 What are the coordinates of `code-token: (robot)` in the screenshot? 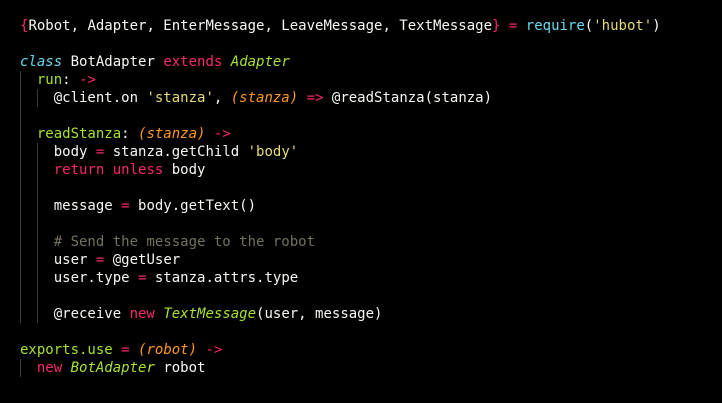 It's located at (168, 350).